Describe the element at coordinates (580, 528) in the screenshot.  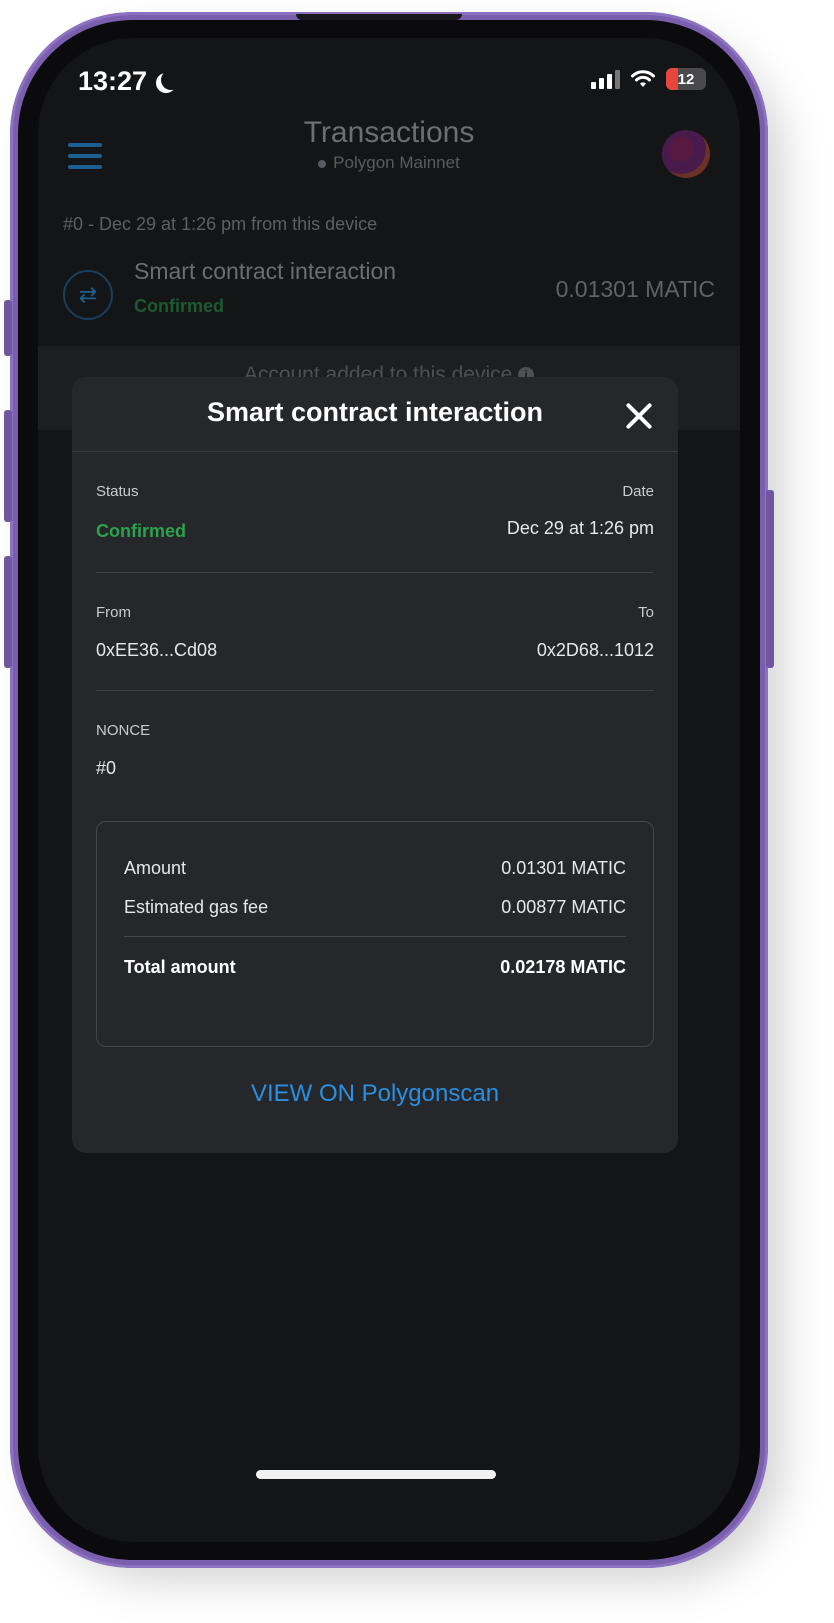
I see `date-value: Dec 29 at 1:26 pm` at that location.